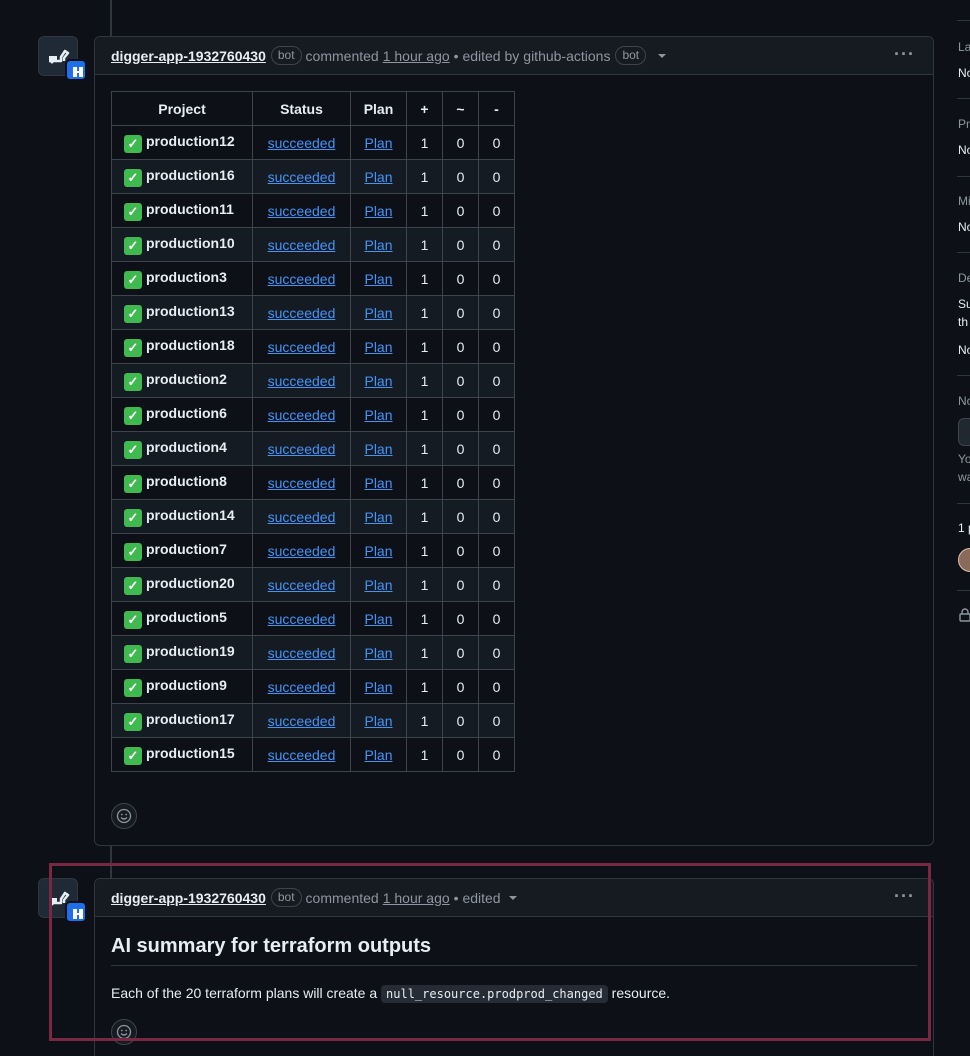  I want to click on sidebar-projects-heading: Pr, so click(964, 124).